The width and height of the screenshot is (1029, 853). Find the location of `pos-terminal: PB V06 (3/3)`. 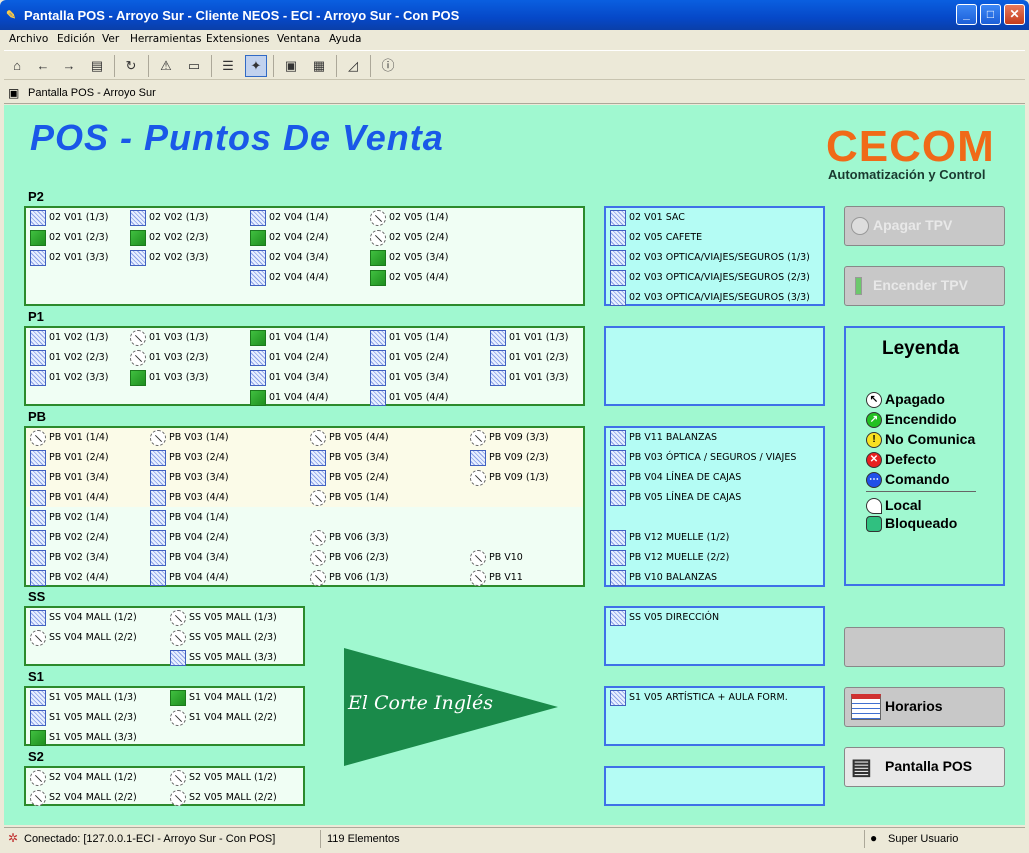

pos-terminal: PB V06 (3/3) is located at coordinates (349, 538).